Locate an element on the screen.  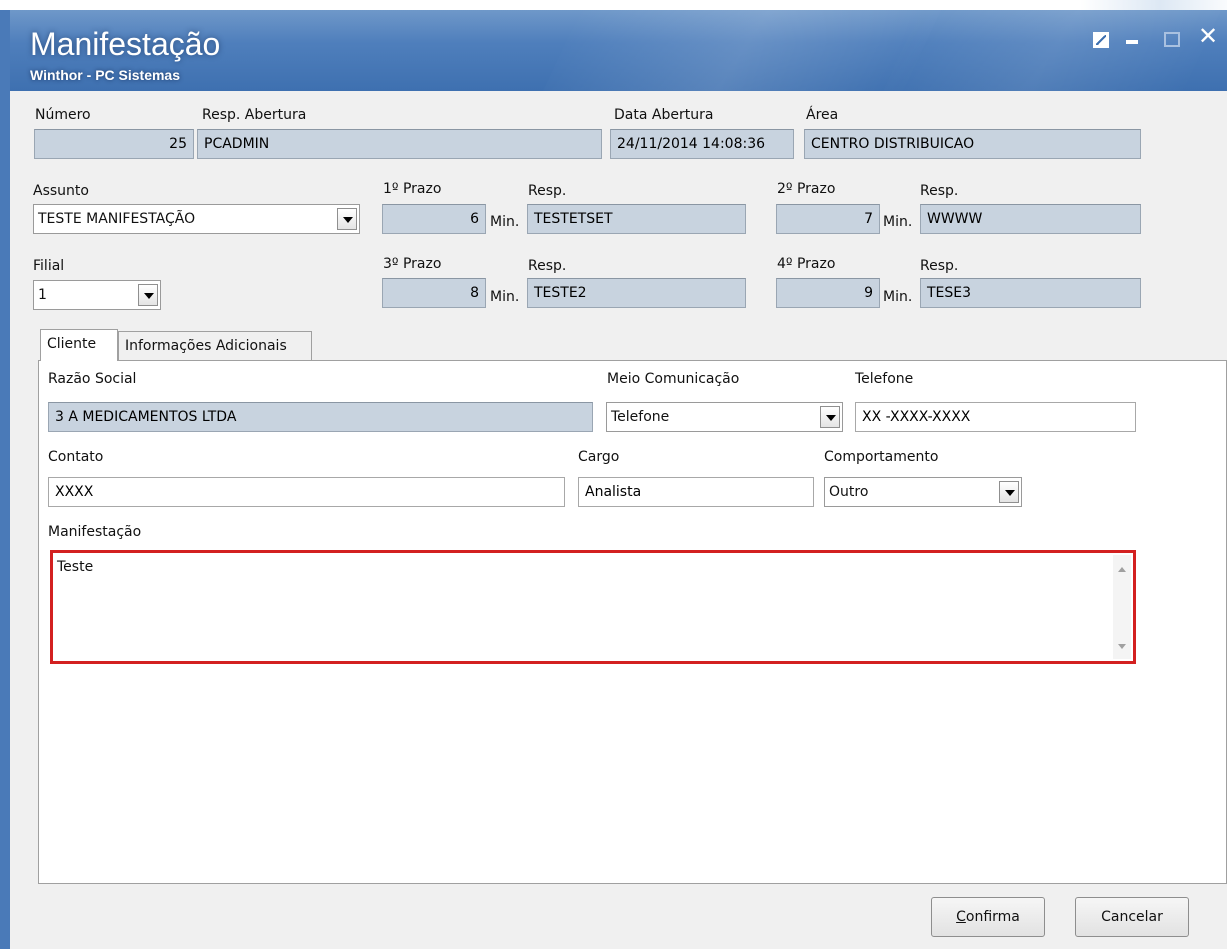
meio-comunicacao-select: Telefone is located at coordinates (724, 417).